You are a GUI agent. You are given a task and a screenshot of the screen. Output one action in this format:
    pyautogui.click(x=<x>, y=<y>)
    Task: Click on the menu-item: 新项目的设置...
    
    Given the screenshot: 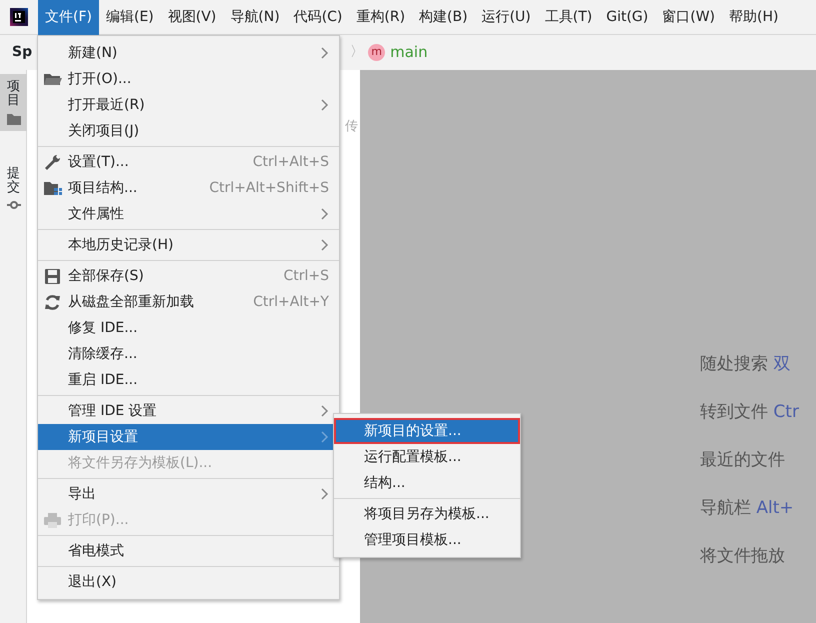 What is the action you would take?
    pyautogui.click(x=427, y=431)
    